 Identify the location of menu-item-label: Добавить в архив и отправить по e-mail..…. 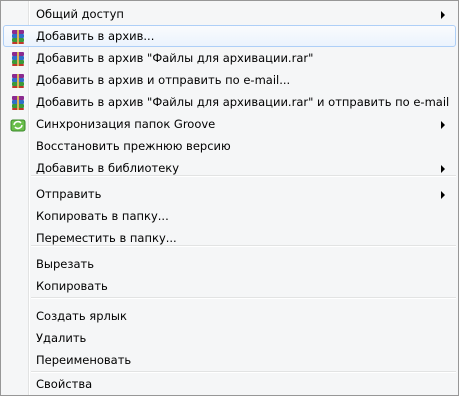
(163, 80).